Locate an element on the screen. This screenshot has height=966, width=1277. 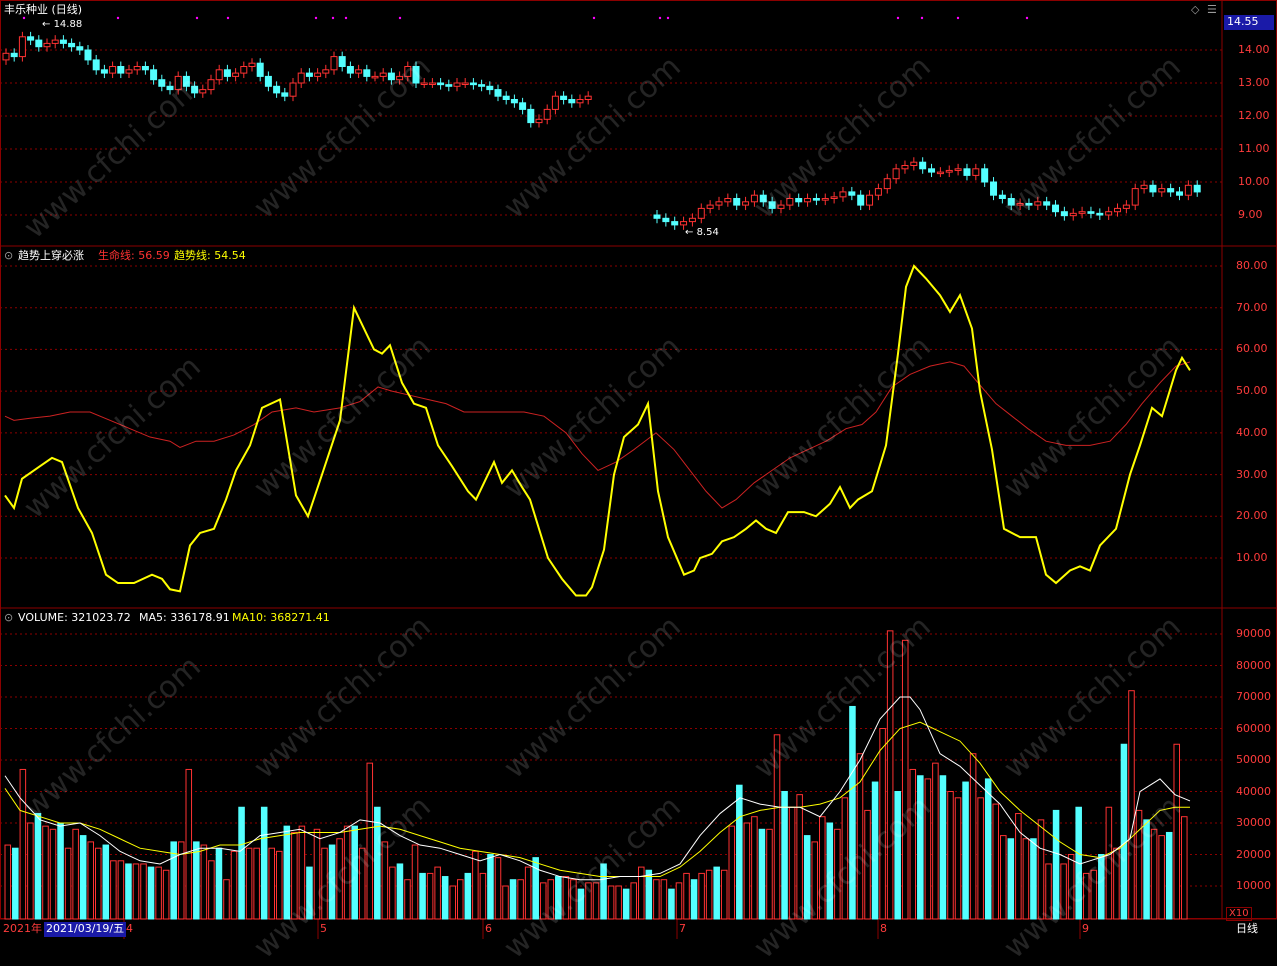
stock-title: 丰乐种业 (日线) is located at coordinates (43, 9).